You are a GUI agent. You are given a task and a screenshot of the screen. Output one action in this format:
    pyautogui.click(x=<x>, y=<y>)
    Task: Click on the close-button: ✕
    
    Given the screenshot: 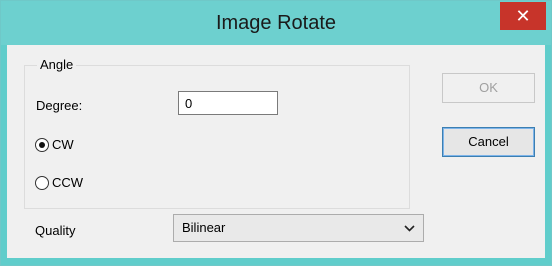 What is the action you would take?
    pyautogui.click(x=523, y=16)
    